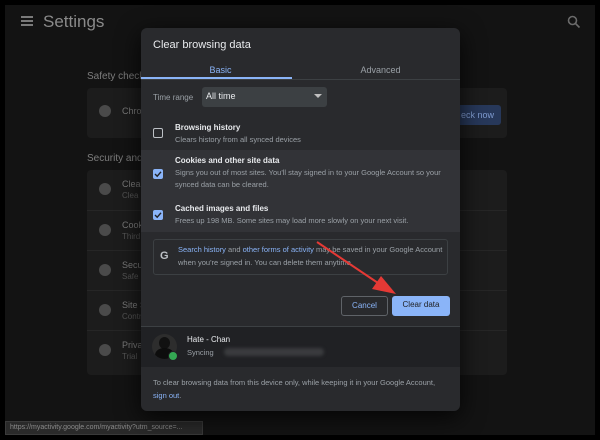 This screenshot has height=440, width=600. I want to click on sign-out-link: sign out, so click(166, 395).